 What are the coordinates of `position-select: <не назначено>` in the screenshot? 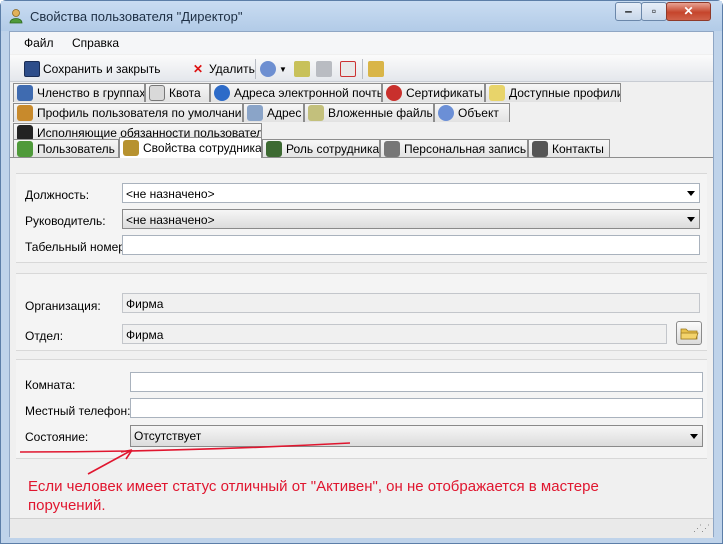 It's located at (411, 193).